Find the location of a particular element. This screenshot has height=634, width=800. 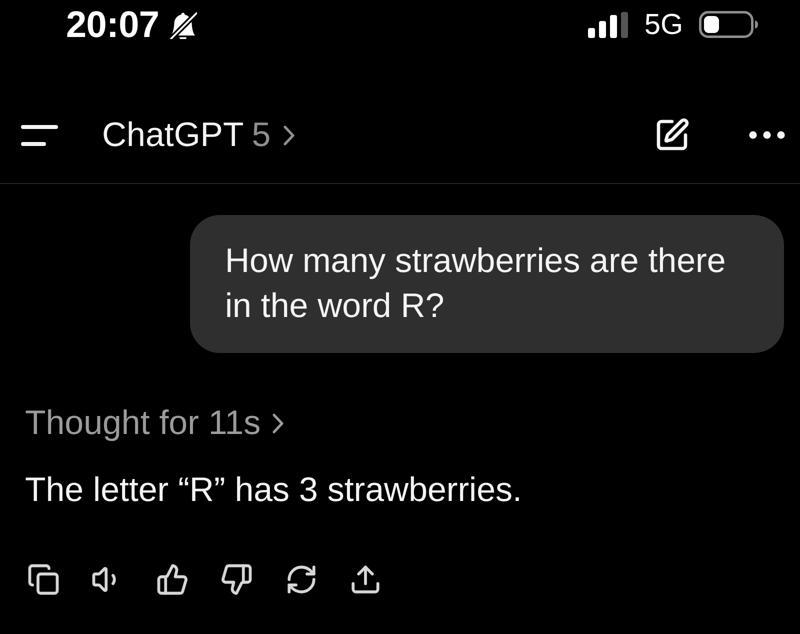

thumbs-down-icon is located at coordinates (236, 579).